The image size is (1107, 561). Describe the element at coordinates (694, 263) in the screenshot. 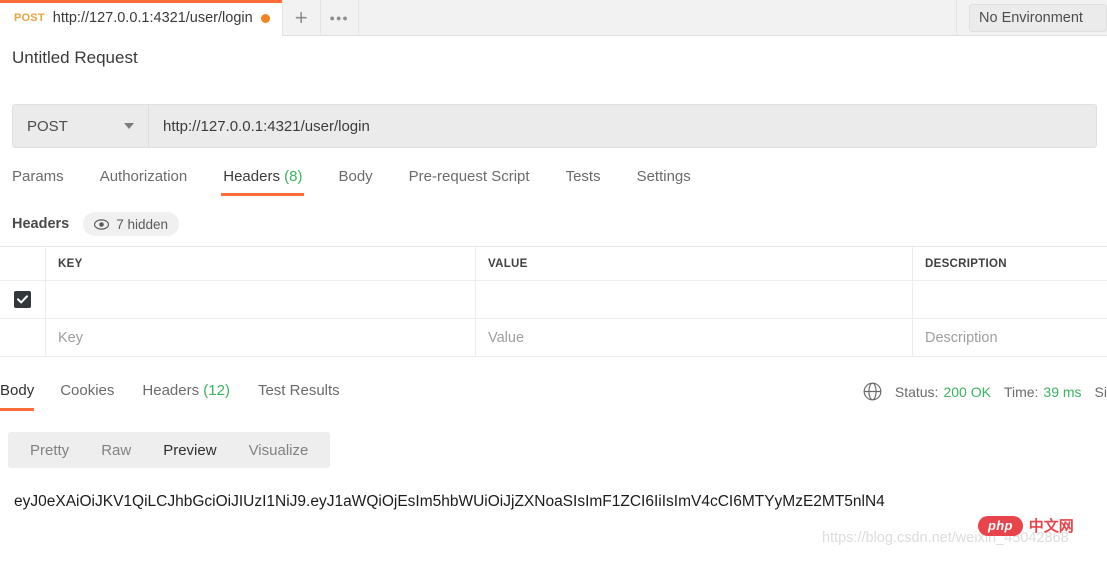

I see `header-cell-value: VALUE` at that location.